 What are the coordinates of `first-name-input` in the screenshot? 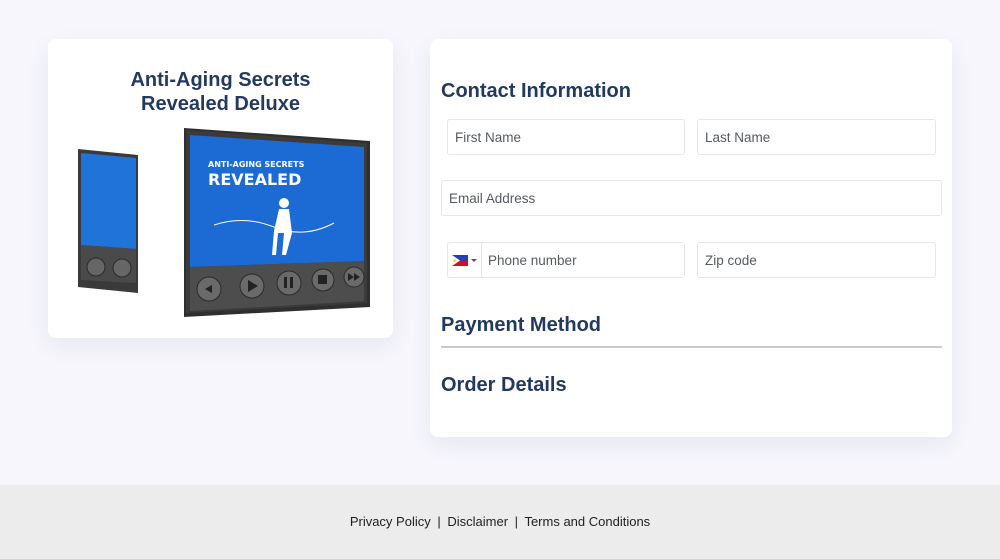 It's located at (566, 137).